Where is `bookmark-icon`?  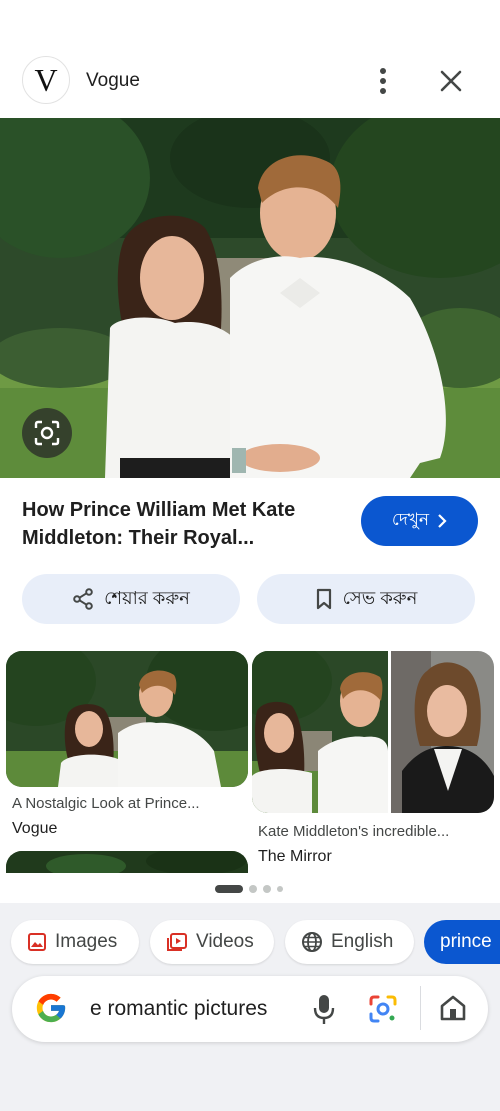 bookmark-icon is located at coordinates (323, 599).